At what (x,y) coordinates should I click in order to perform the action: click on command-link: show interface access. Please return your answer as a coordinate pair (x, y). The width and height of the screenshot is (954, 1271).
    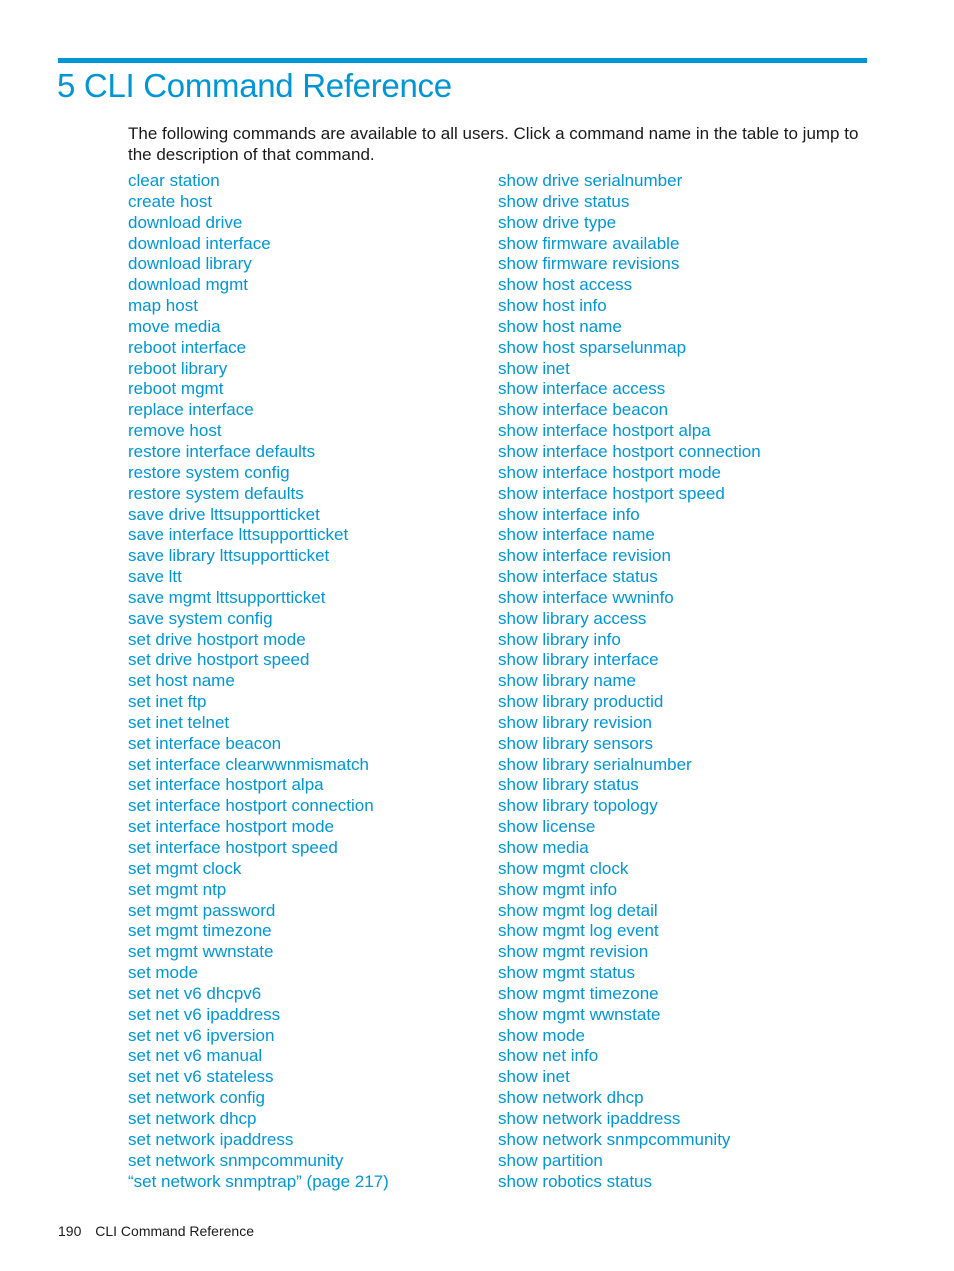
    Looking at the image, I should click on (581, 388).